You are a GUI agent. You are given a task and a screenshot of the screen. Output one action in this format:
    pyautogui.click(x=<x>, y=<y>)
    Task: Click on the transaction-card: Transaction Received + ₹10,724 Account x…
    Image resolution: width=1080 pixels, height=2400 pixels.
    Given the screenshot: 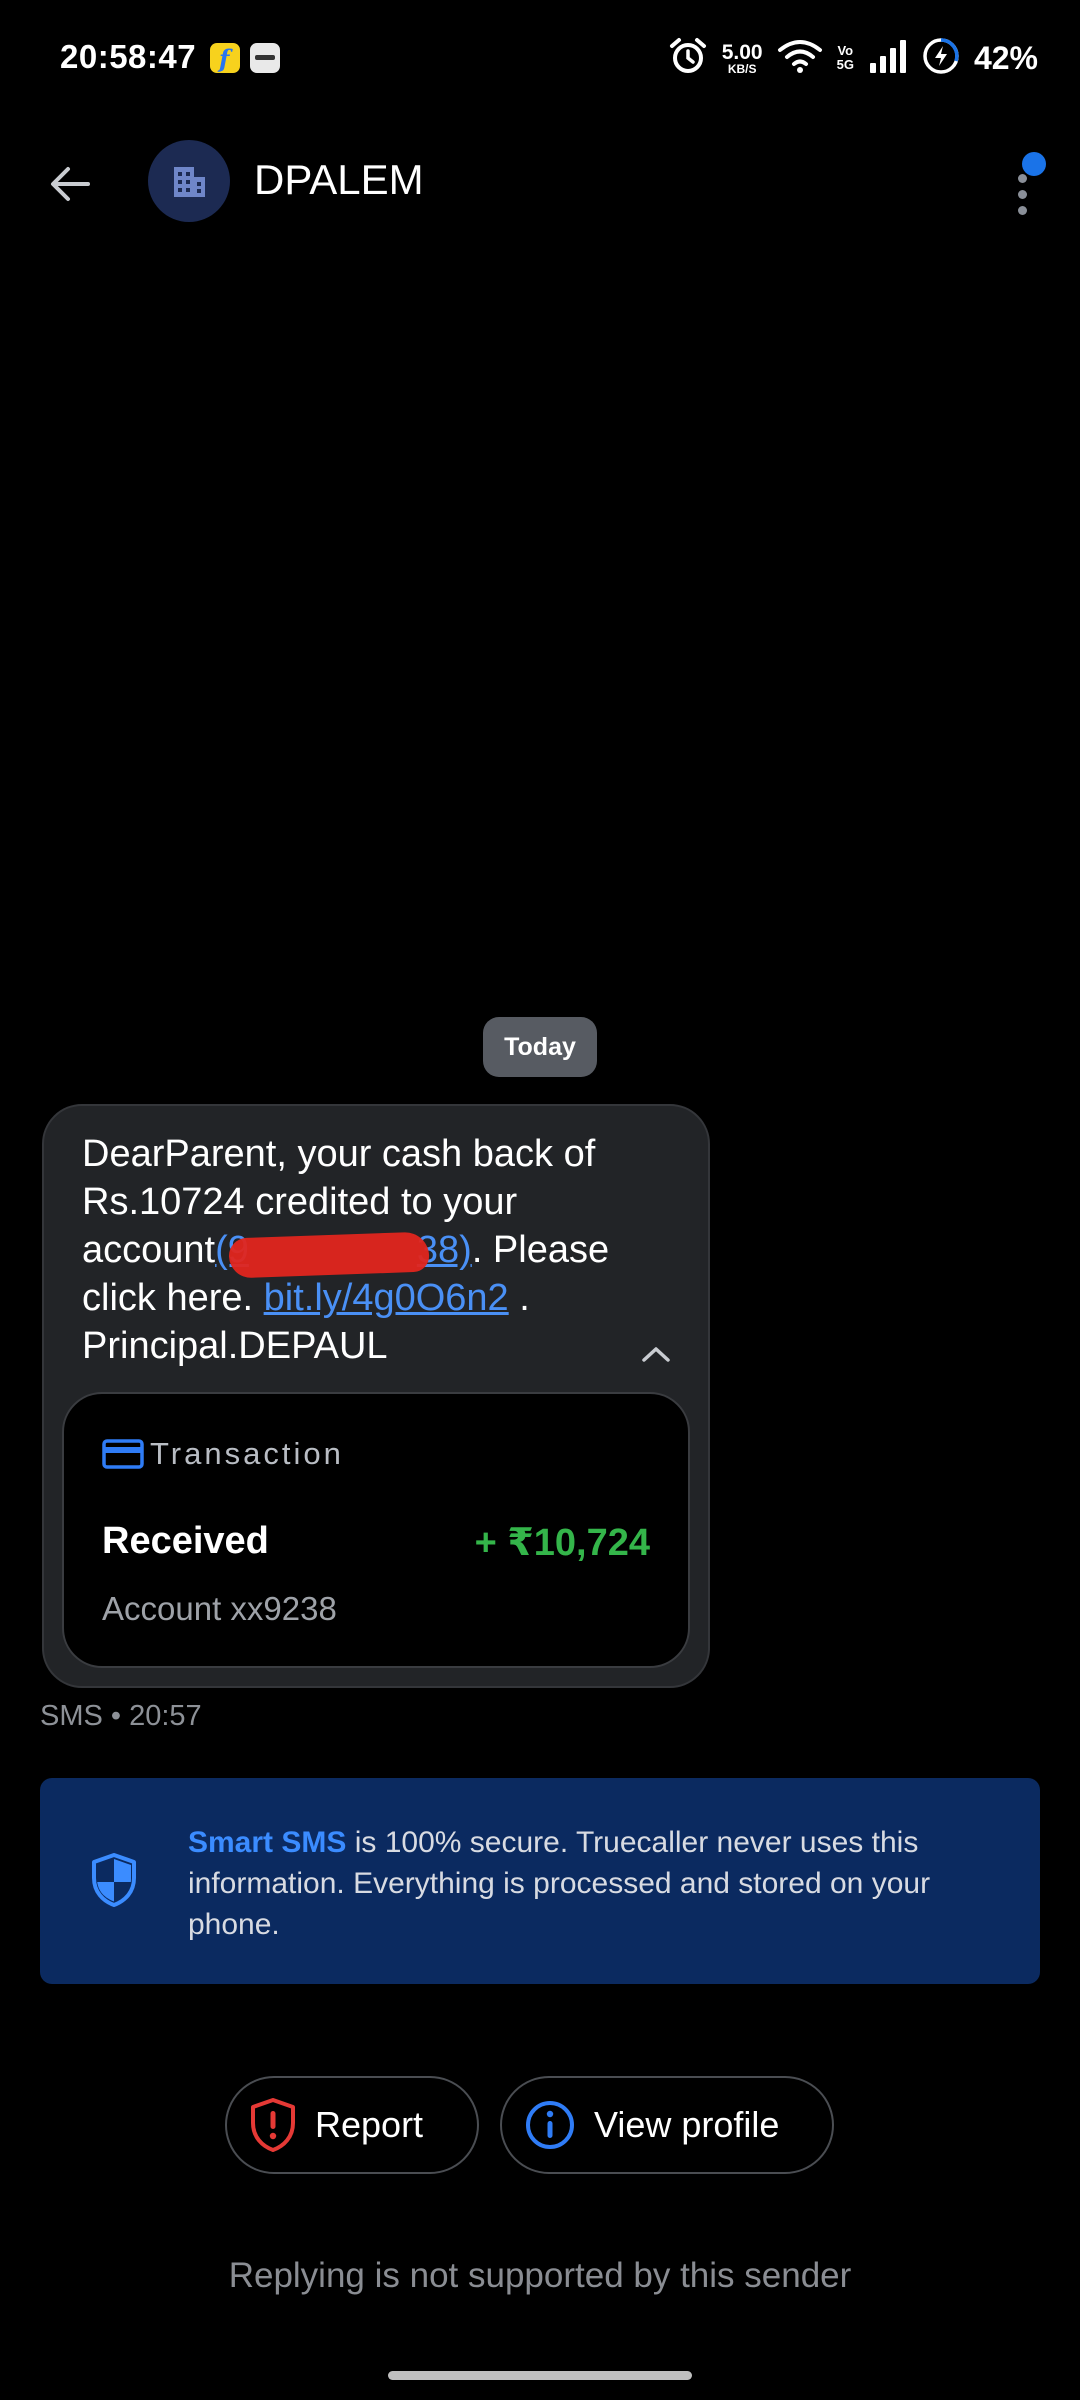 What is the action you would take?
    pyautogui.click(x=376, y=1530)
    